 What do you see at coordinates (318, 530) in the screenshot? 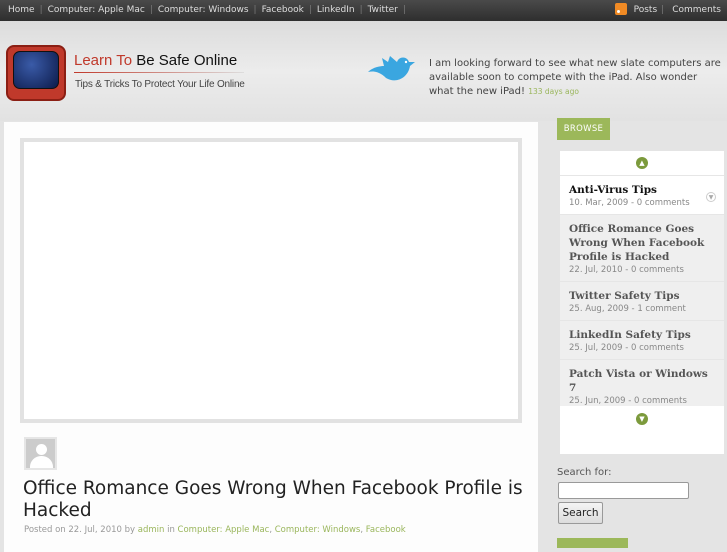
I see `category-link: Computer: Windows` at bounding box center [318, 530].